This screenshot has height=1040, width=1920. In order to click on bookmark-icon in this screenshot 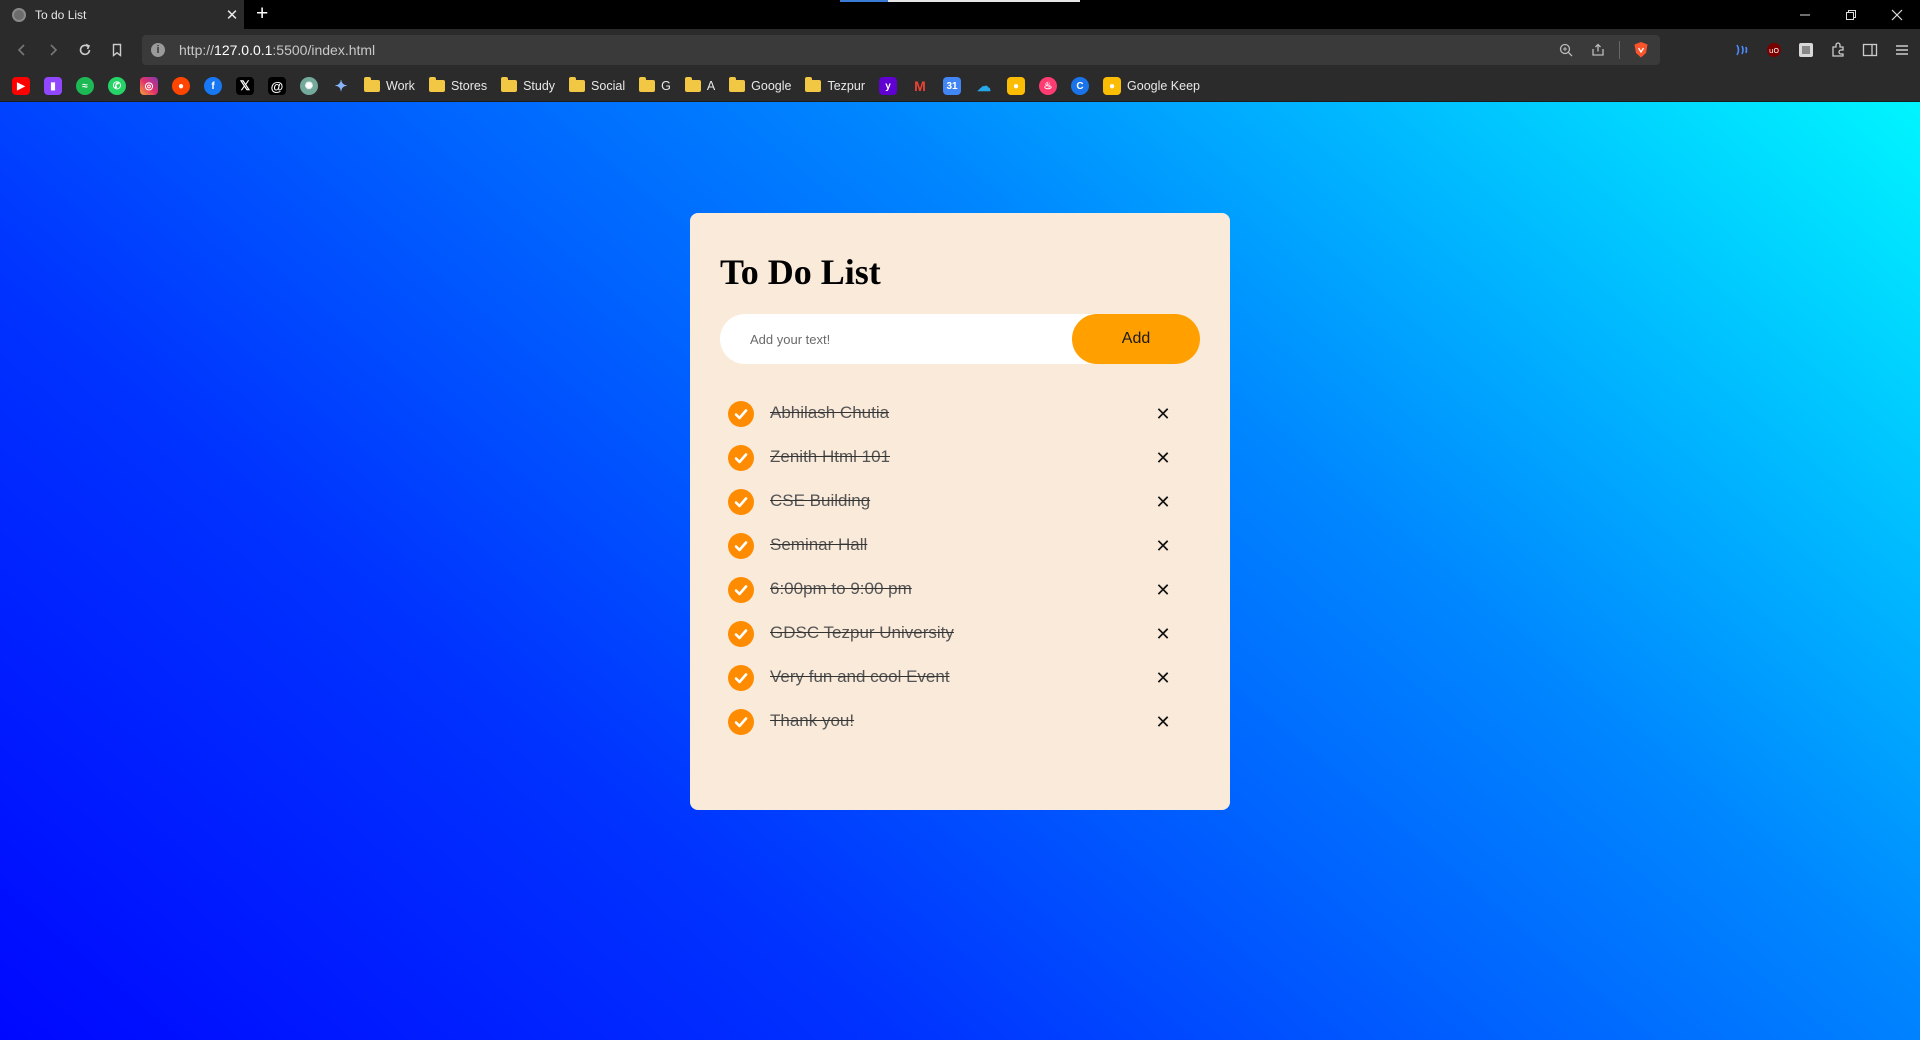, I will do `click(117, 50)`.